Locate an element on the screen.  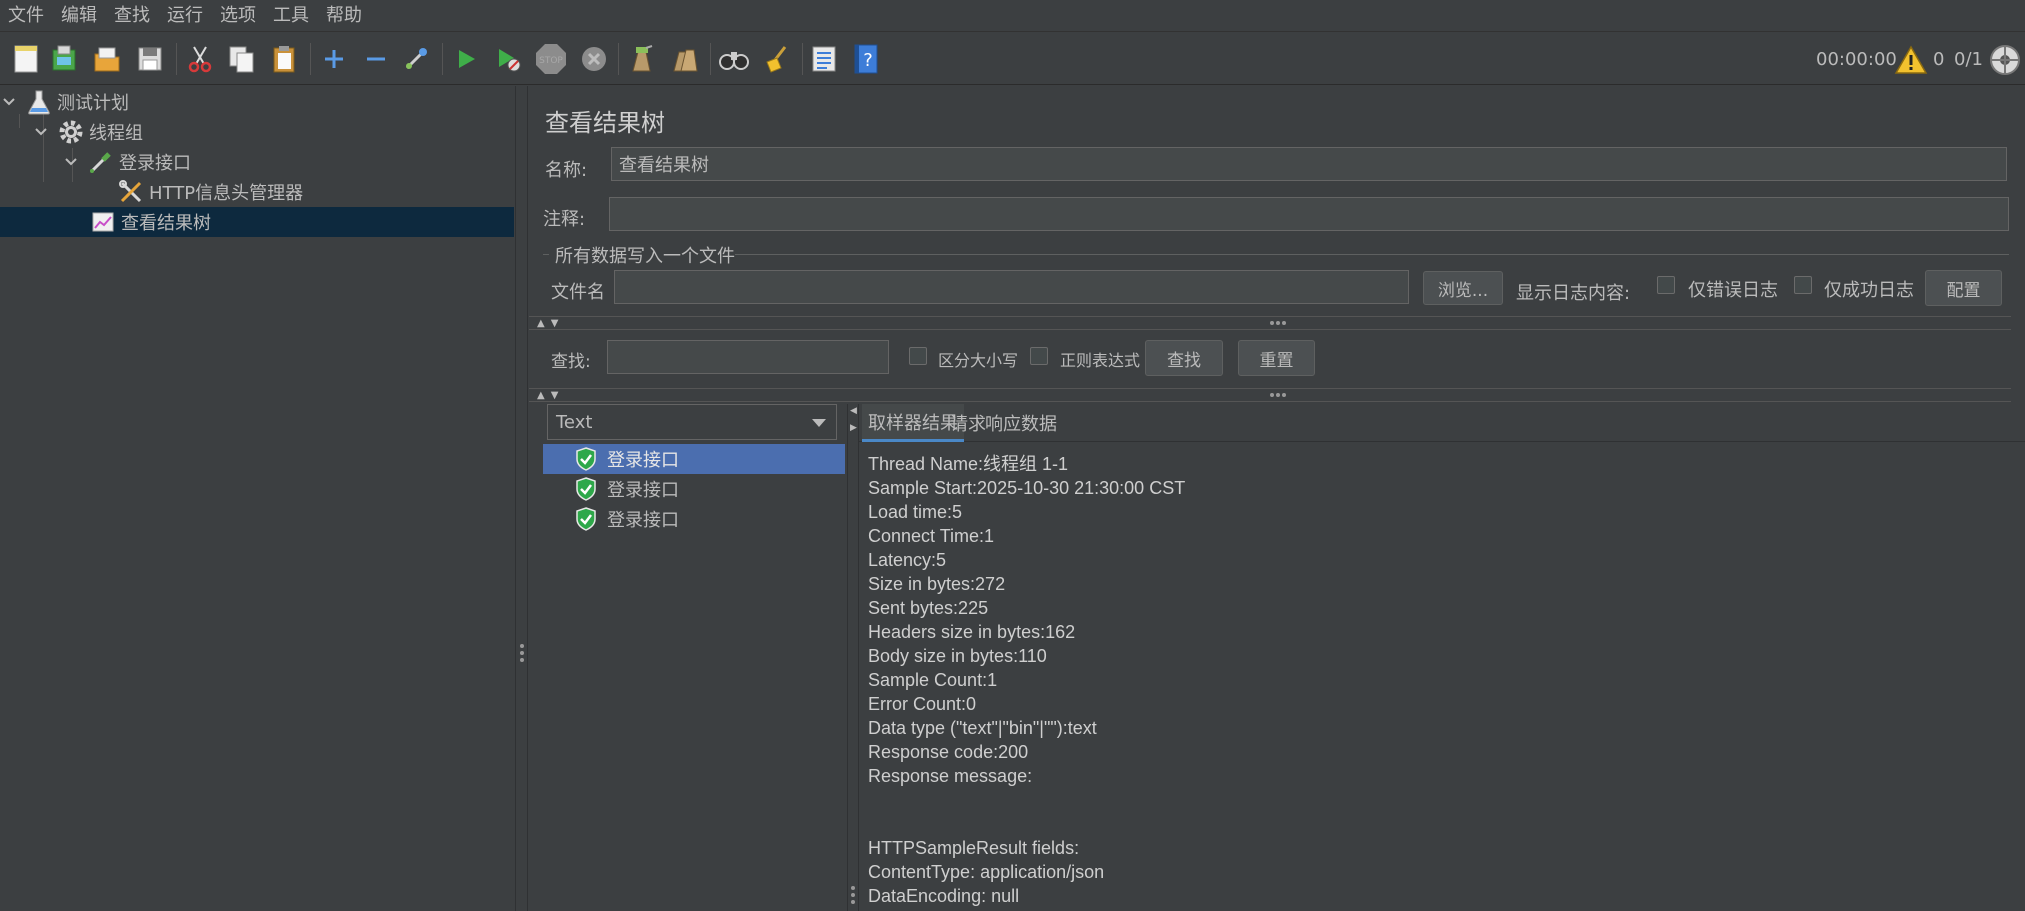
add-icon is located at coordinates (334, 59).